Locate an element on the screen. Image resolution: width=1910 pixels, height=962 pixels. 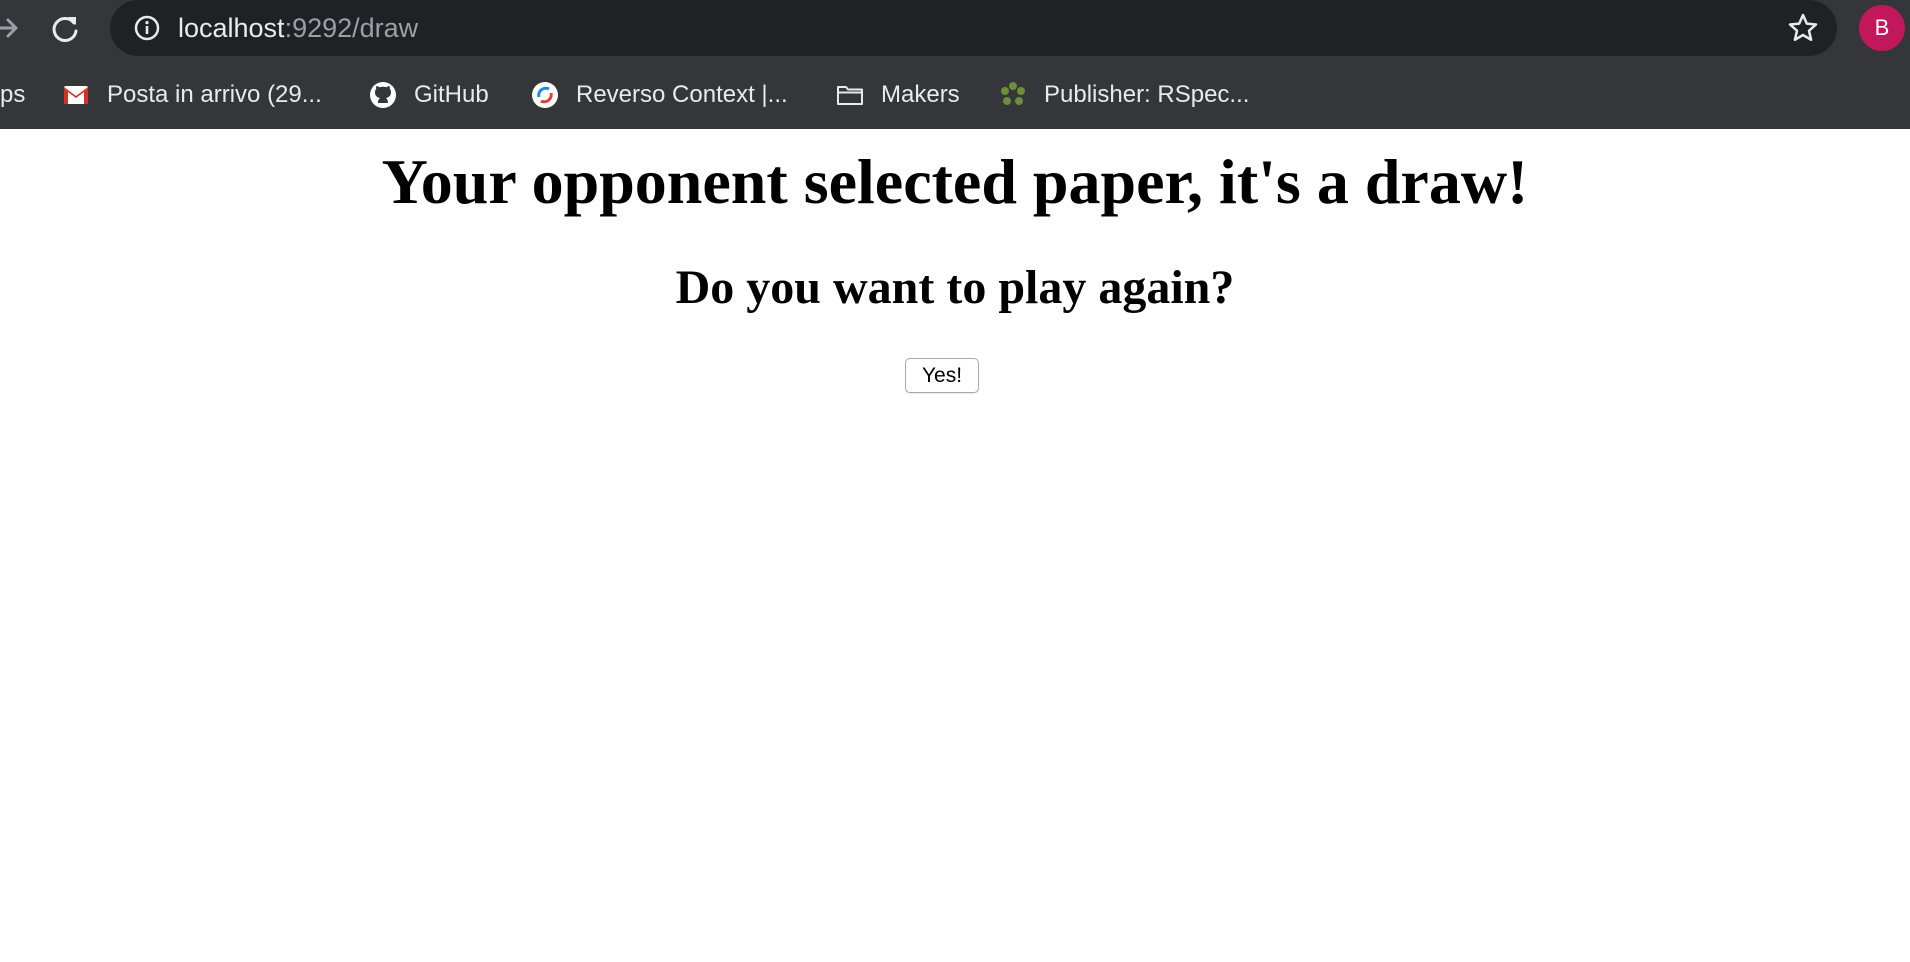
bookmark-folder-makers: Makers is located at coordinates (897, 95).